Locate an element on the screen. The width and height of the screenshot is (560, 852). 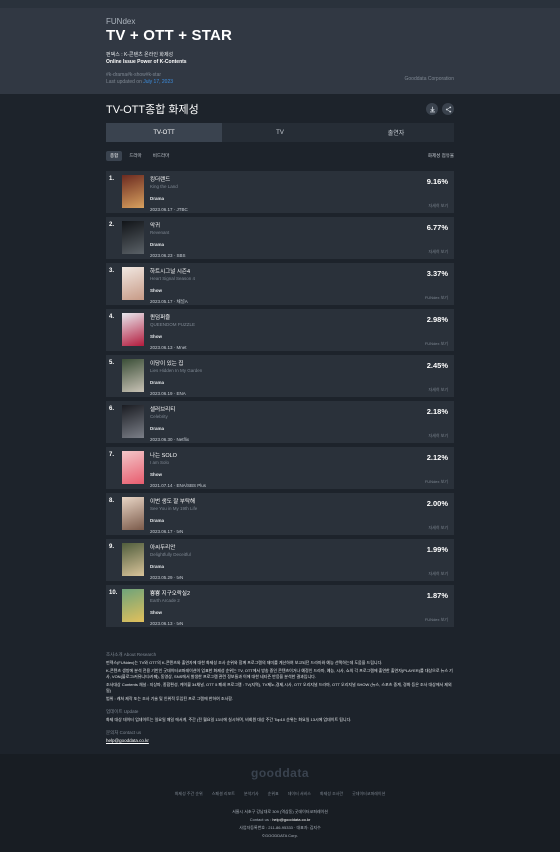
section-actions is located at coordinates (440, 109).